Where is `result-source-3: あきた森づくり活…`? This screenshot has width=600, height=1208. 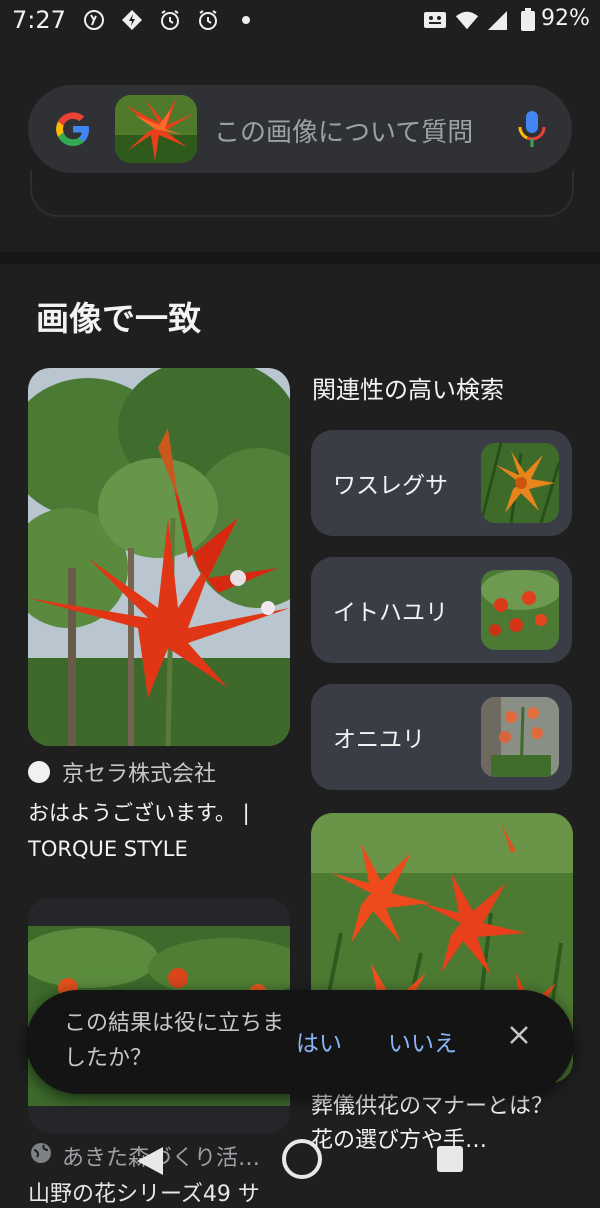 result-source-3: あきた森づくり活… is located at coordinates (165, 1156).